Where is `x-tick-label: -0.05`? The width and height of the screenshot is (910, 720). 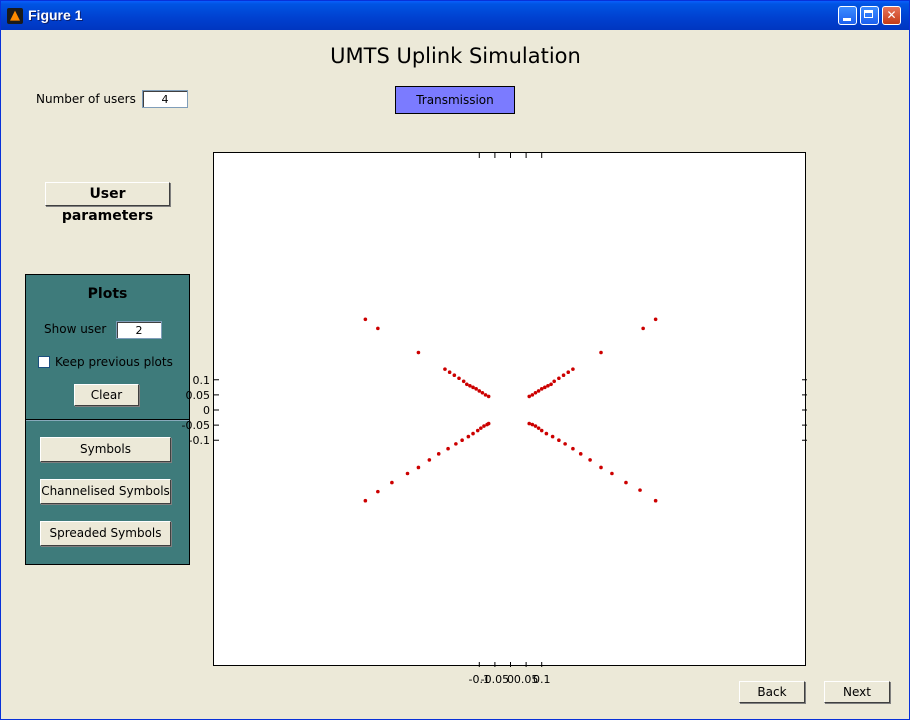 x-tick-label: -0.05 is located at coordinates (495, 679).